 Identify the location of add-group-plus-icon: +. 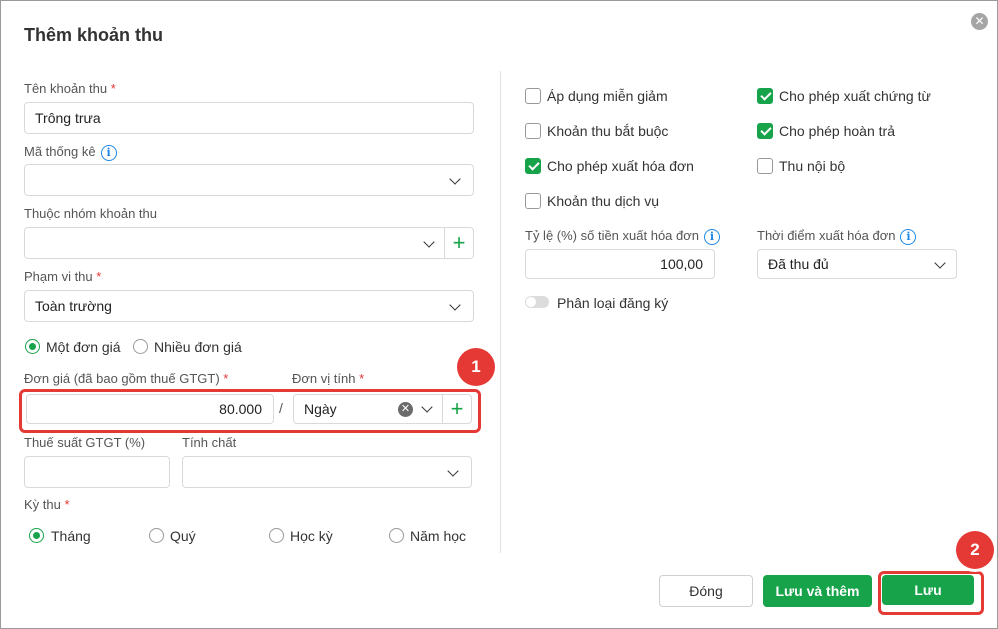
(459, 243).